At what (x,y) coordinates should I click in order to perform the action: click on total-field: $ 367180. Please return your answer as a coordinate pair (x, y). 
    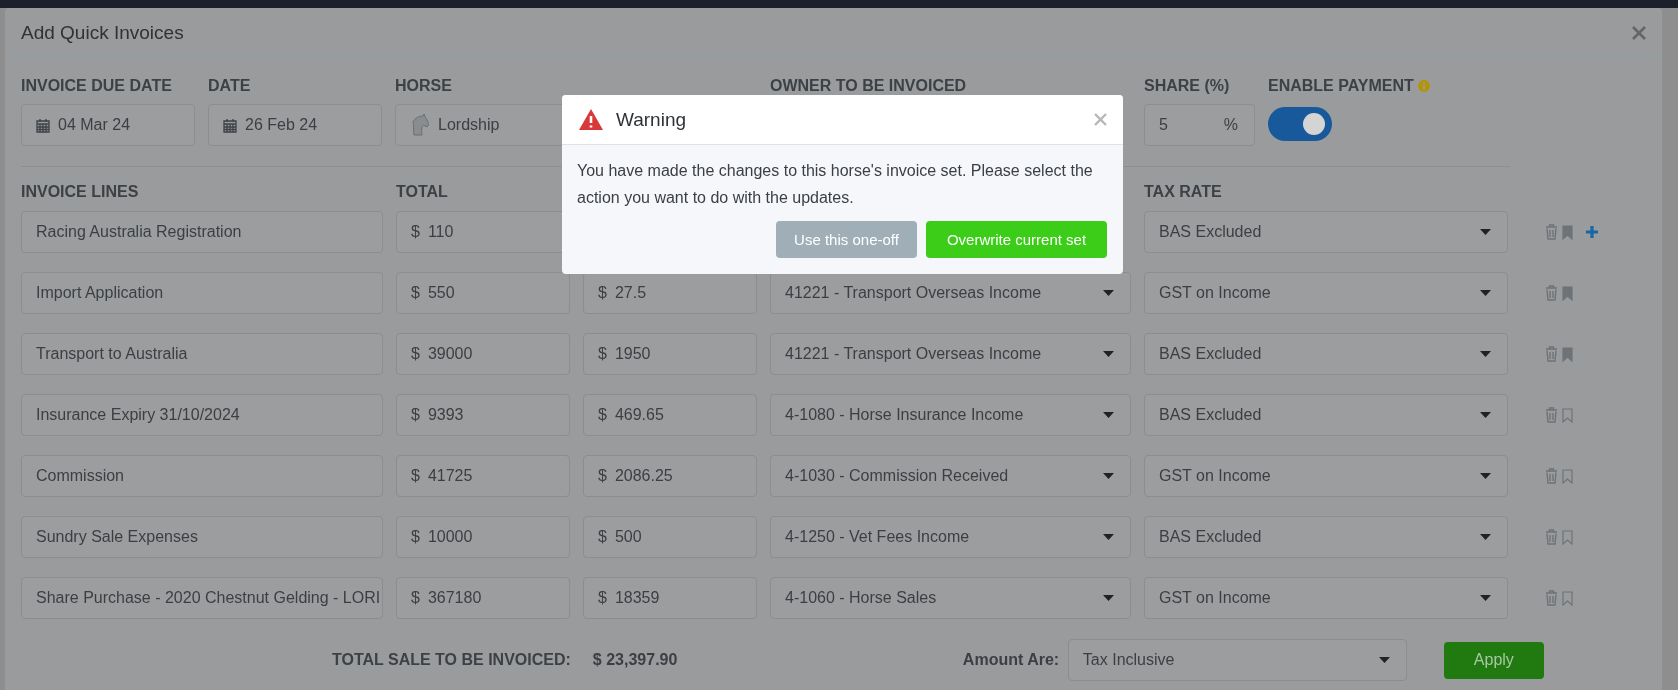
    Looking at the image, I should click on (483, 598).